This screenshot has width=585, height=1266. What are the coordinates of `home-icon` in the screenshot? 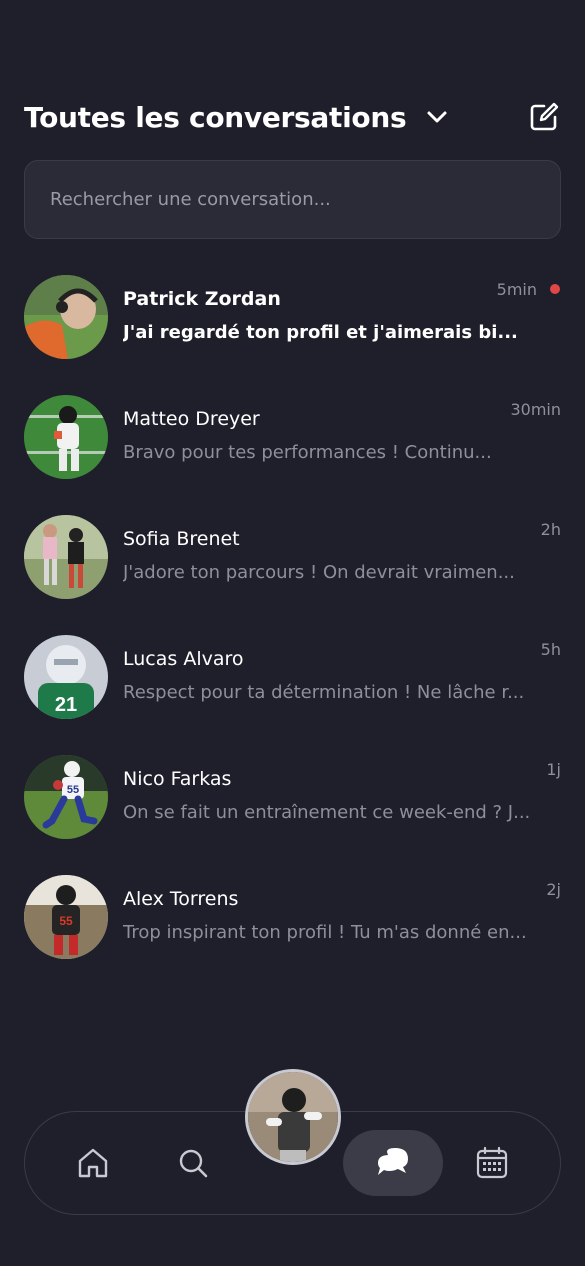 It's located at (93, 1163).